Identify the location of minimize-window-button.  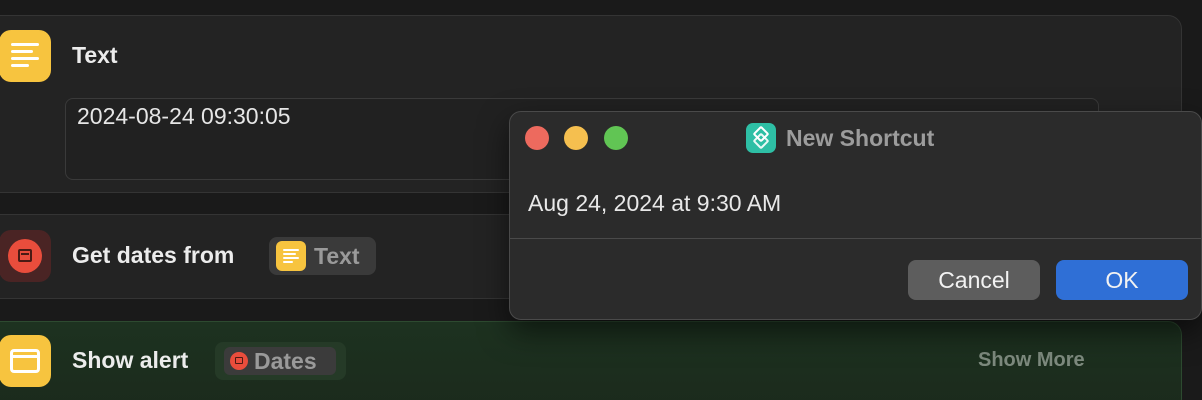
(576, 138).